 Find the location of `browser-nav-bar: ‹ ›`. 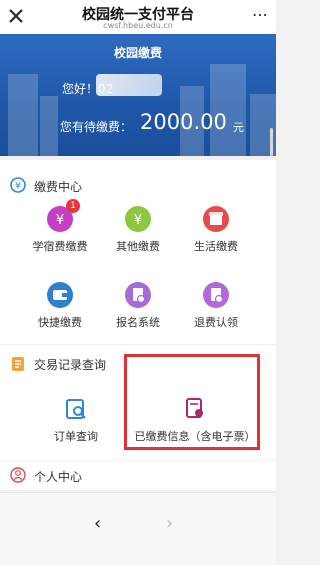

browser-nav-bar: ‹ › is located at coordinates (138, 528).